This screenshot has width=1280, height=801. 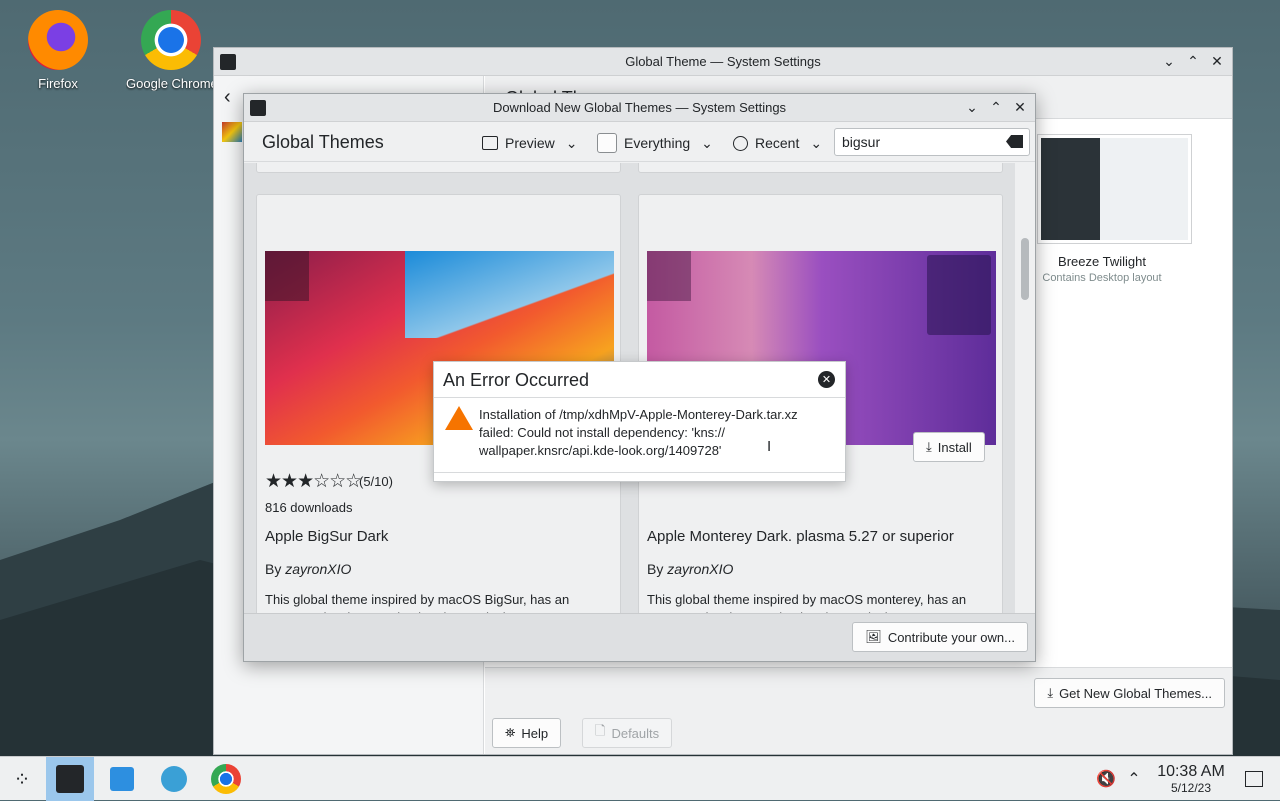 What do you see at coordinates (309, 507) in the screenshot?
I see `download-count: 816 downloads` at bounding box center [309, 507].